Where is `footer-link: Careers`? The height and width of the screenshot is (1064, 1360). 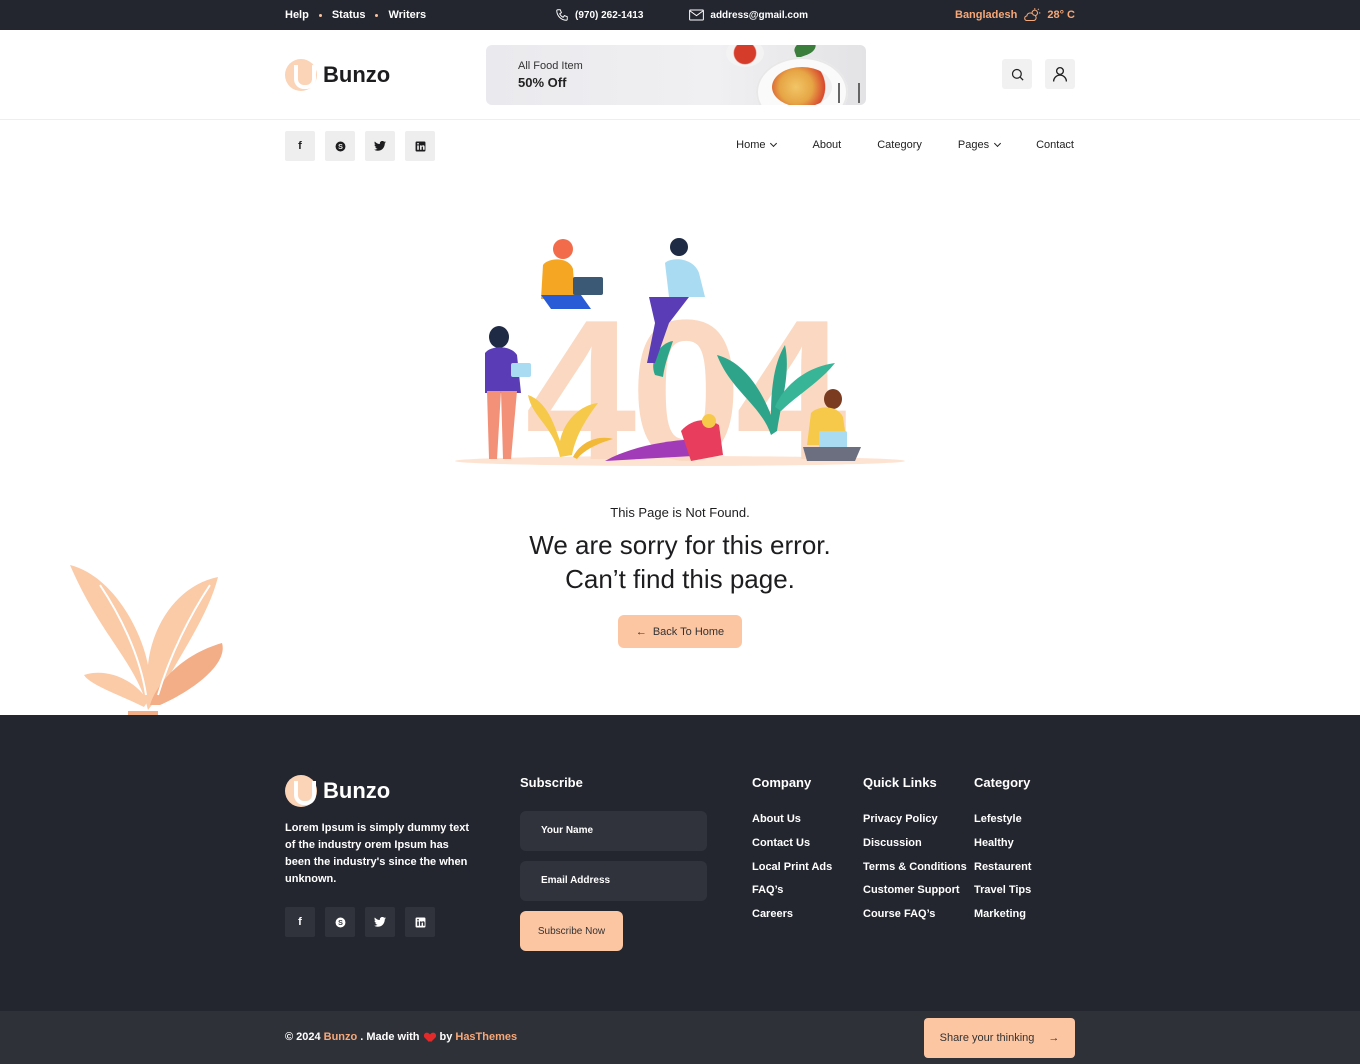 footer-link: Careers is located at coordinates (792, 920).